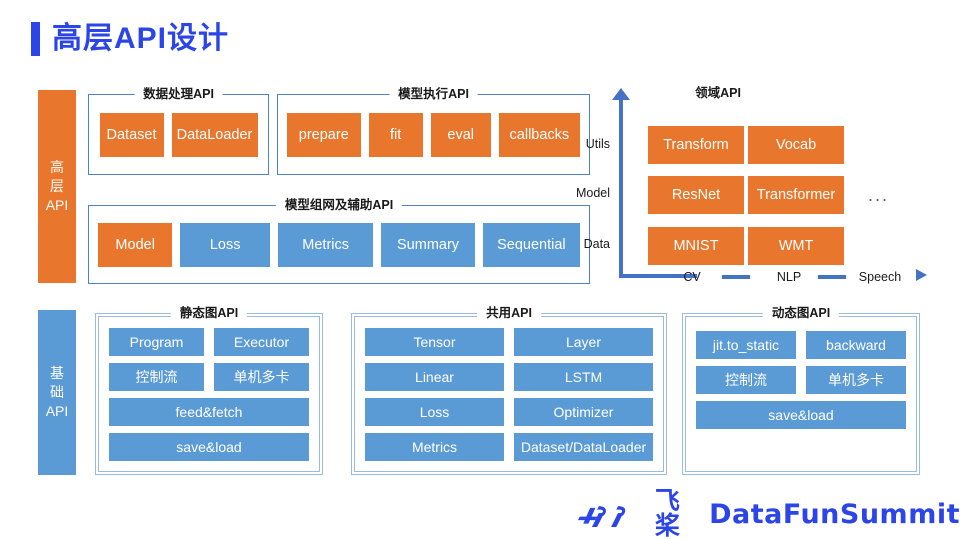 This screenshot has height=540, width=960. I want to click on cell-jit-to-static: jit.to_static, so click(746, 345).